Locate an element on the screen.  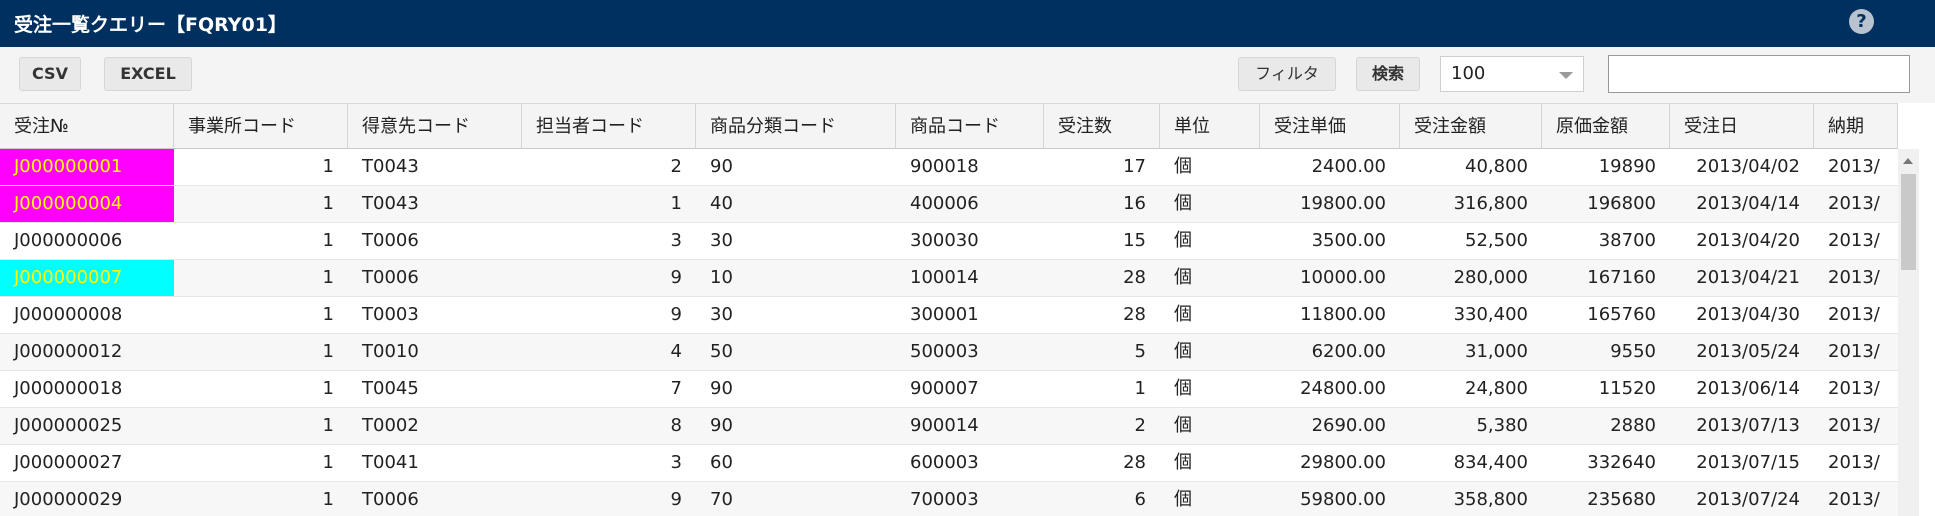
excel-button: EXCEL is located at coordinates (148, 74).